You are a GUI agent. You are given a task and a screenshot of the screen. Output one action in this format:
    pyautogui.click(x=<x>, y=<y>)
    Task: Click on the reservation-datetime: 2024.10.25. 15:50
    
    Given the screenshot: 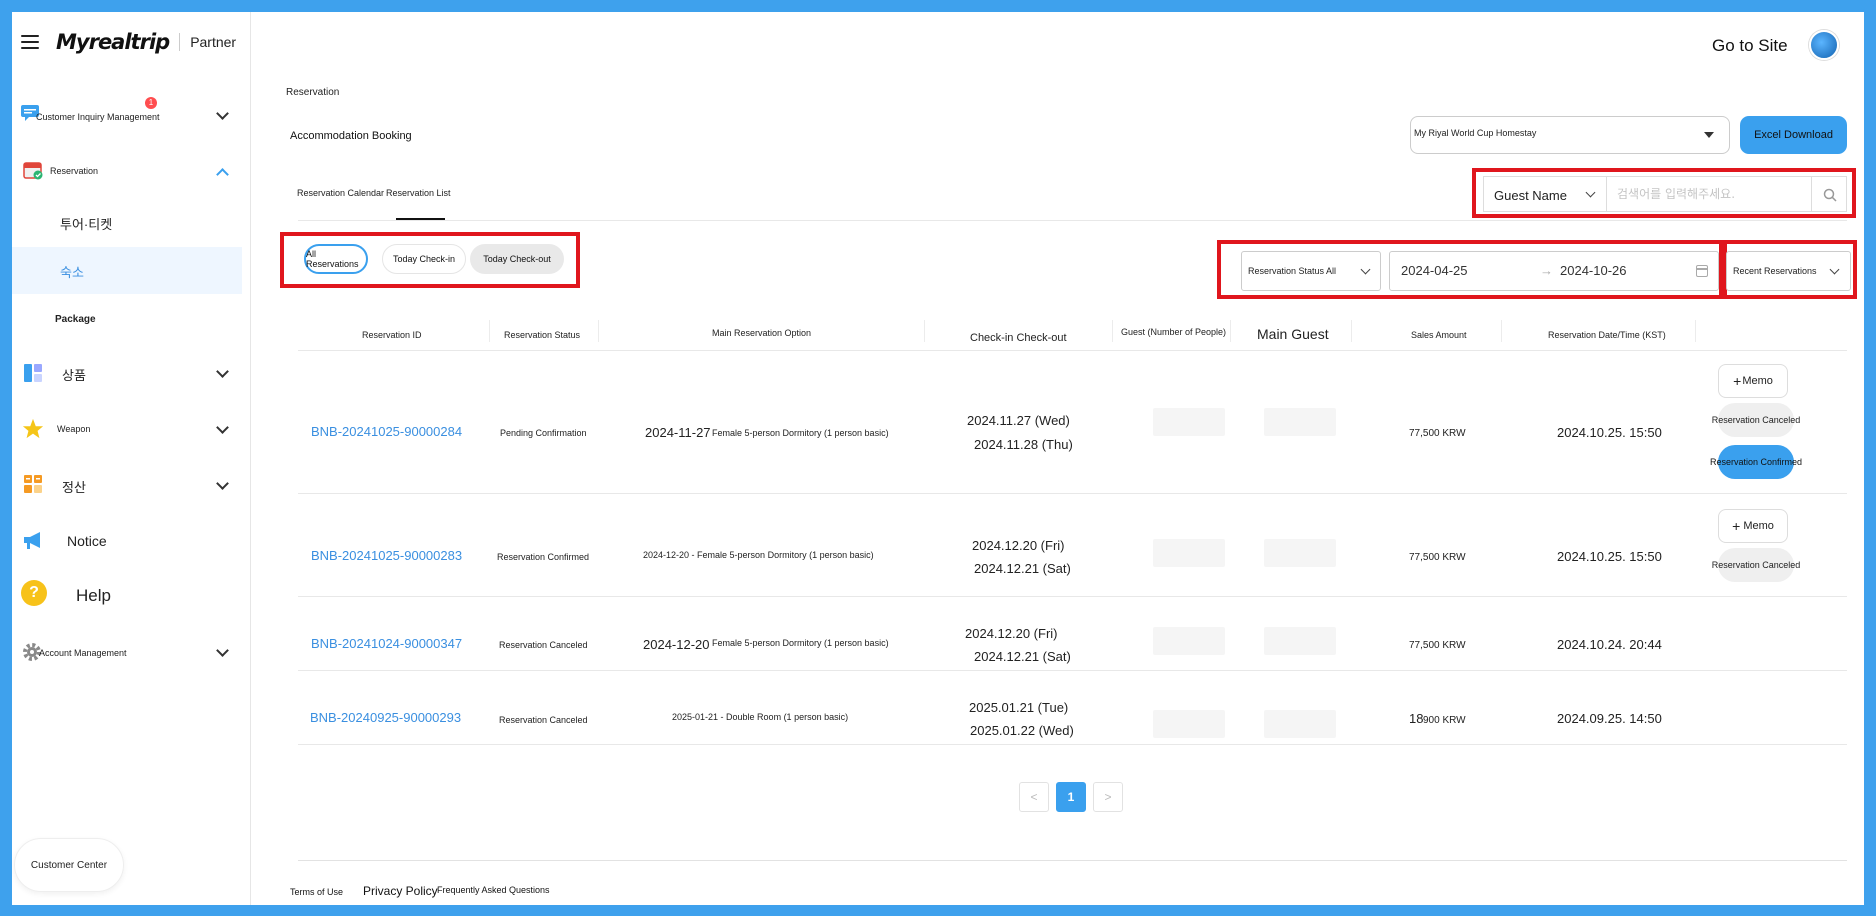 What is the action you would take?
    pyautogui.click(x=1609, y=432)
    